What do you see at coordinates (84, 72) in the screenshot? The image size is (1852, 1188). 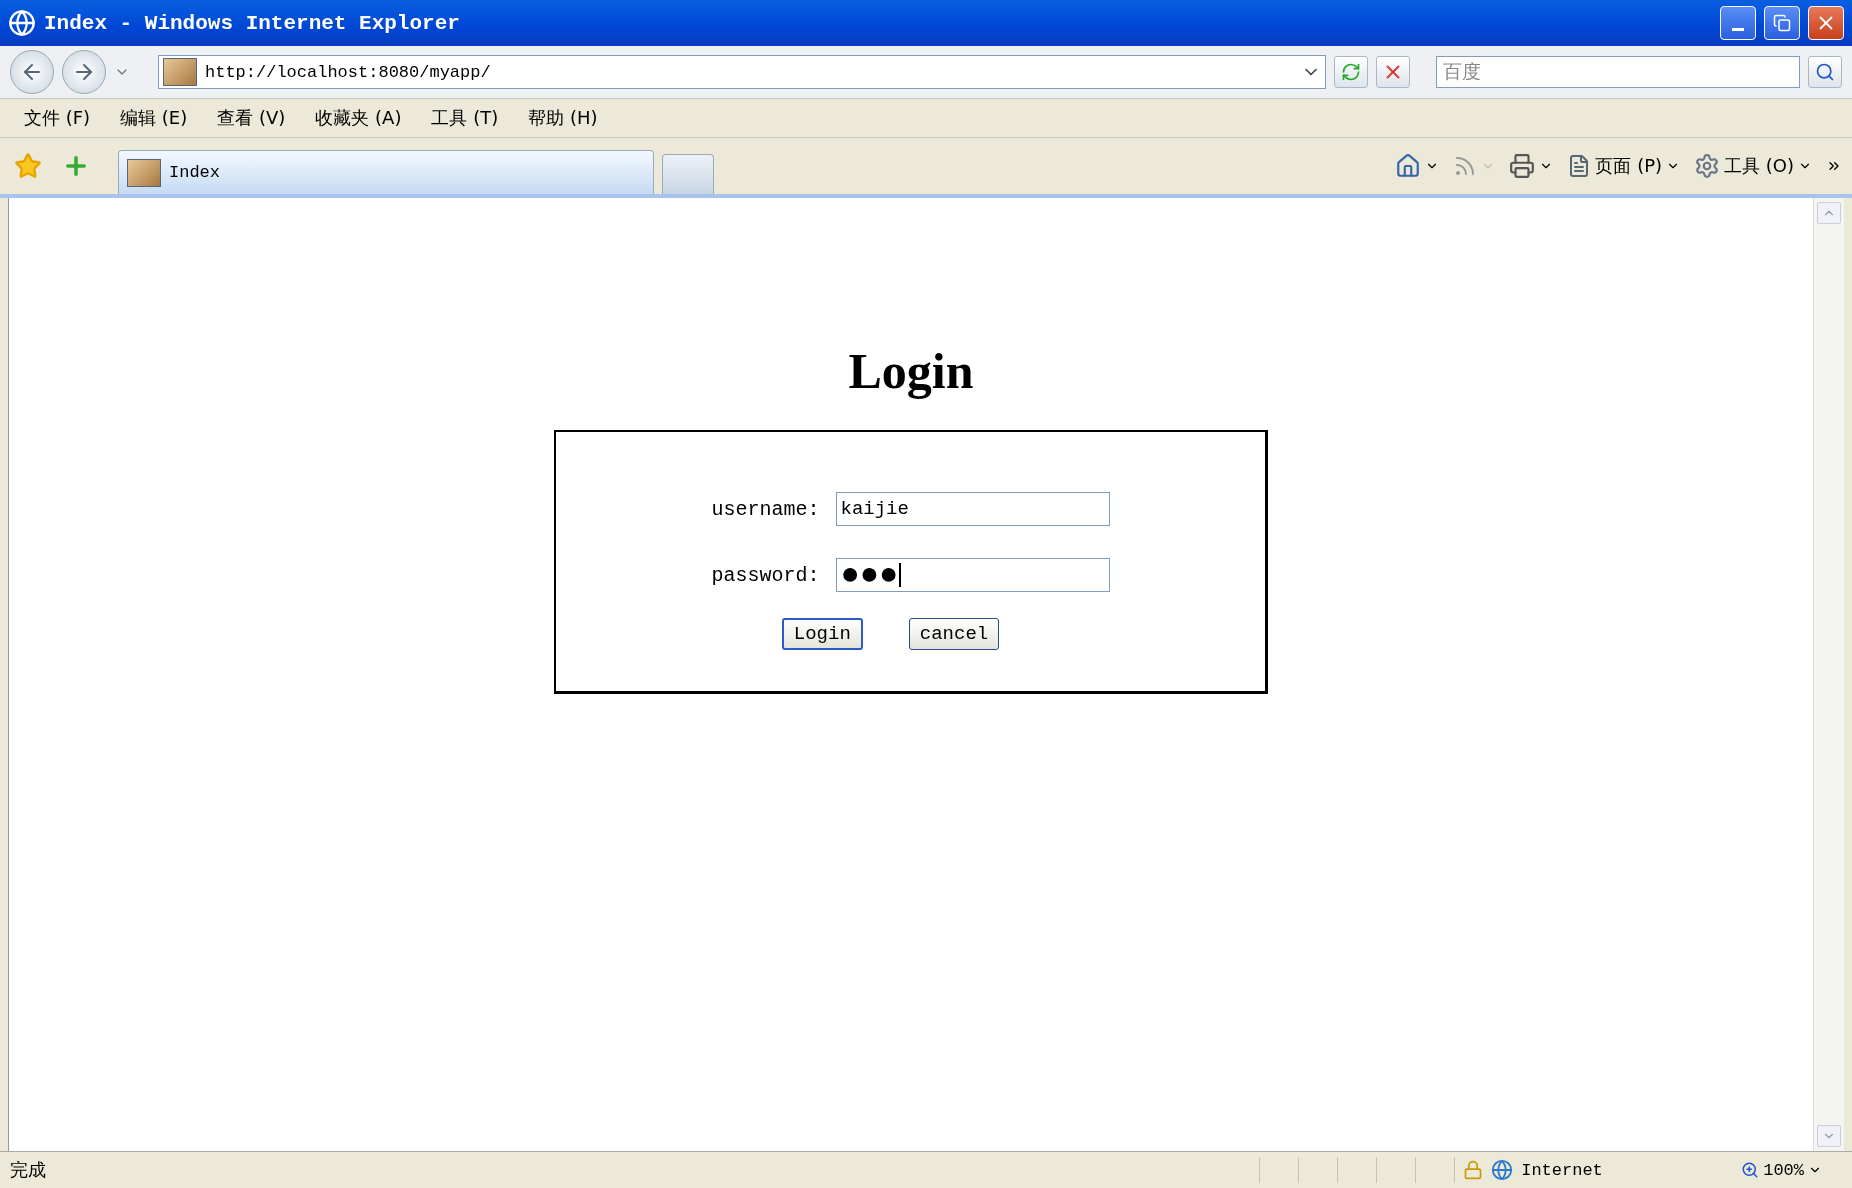 I see `forward-button` at bounding box center [84, 72].